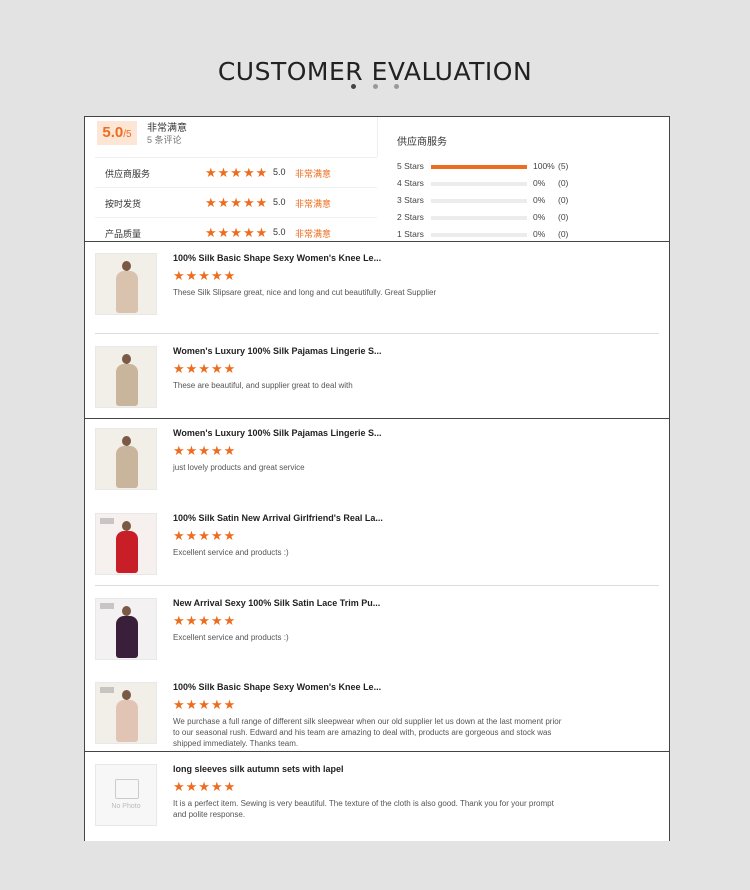 The image size is (750, 890). I want to click on distribution-label: 5 Stars, so click(410, 166).